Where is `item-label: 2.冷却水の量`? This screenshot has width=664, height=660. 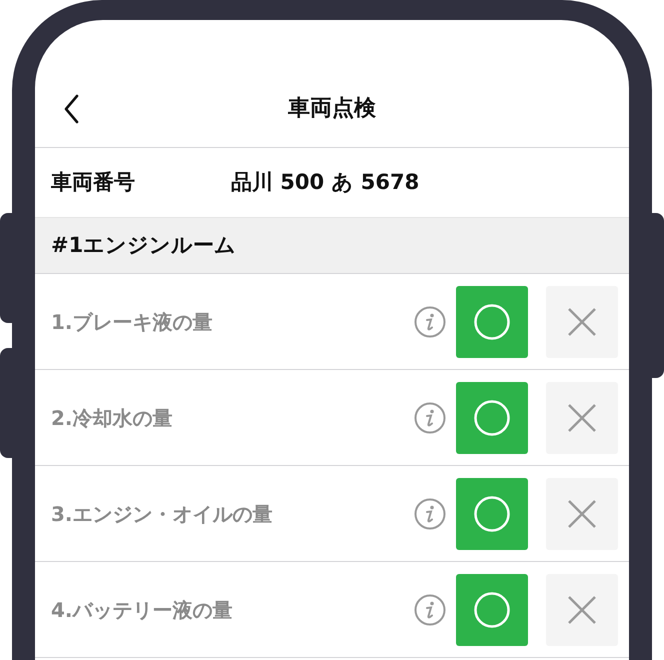
item-label: 2.冷却水の量 is located at coordinates (112, 418).